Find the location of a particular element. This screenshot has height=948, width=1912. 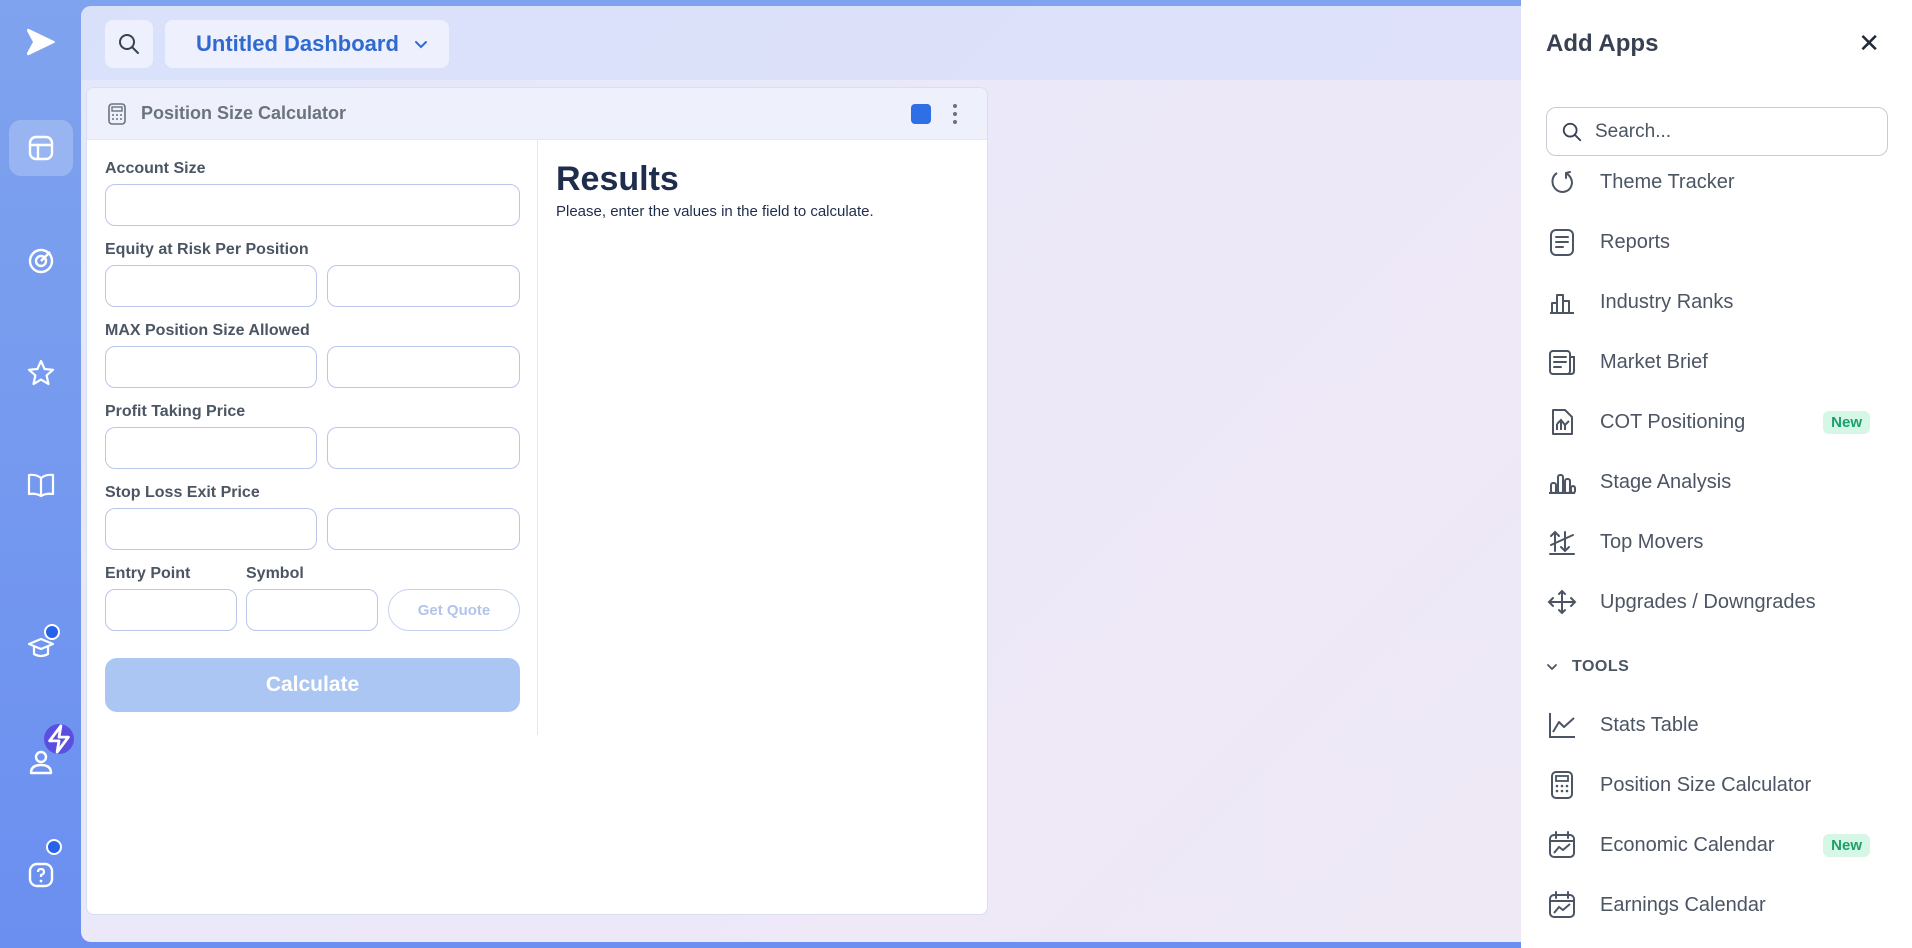

app-item-stage-analysis: Stage Analysis is located at coordinates (1717, 482).